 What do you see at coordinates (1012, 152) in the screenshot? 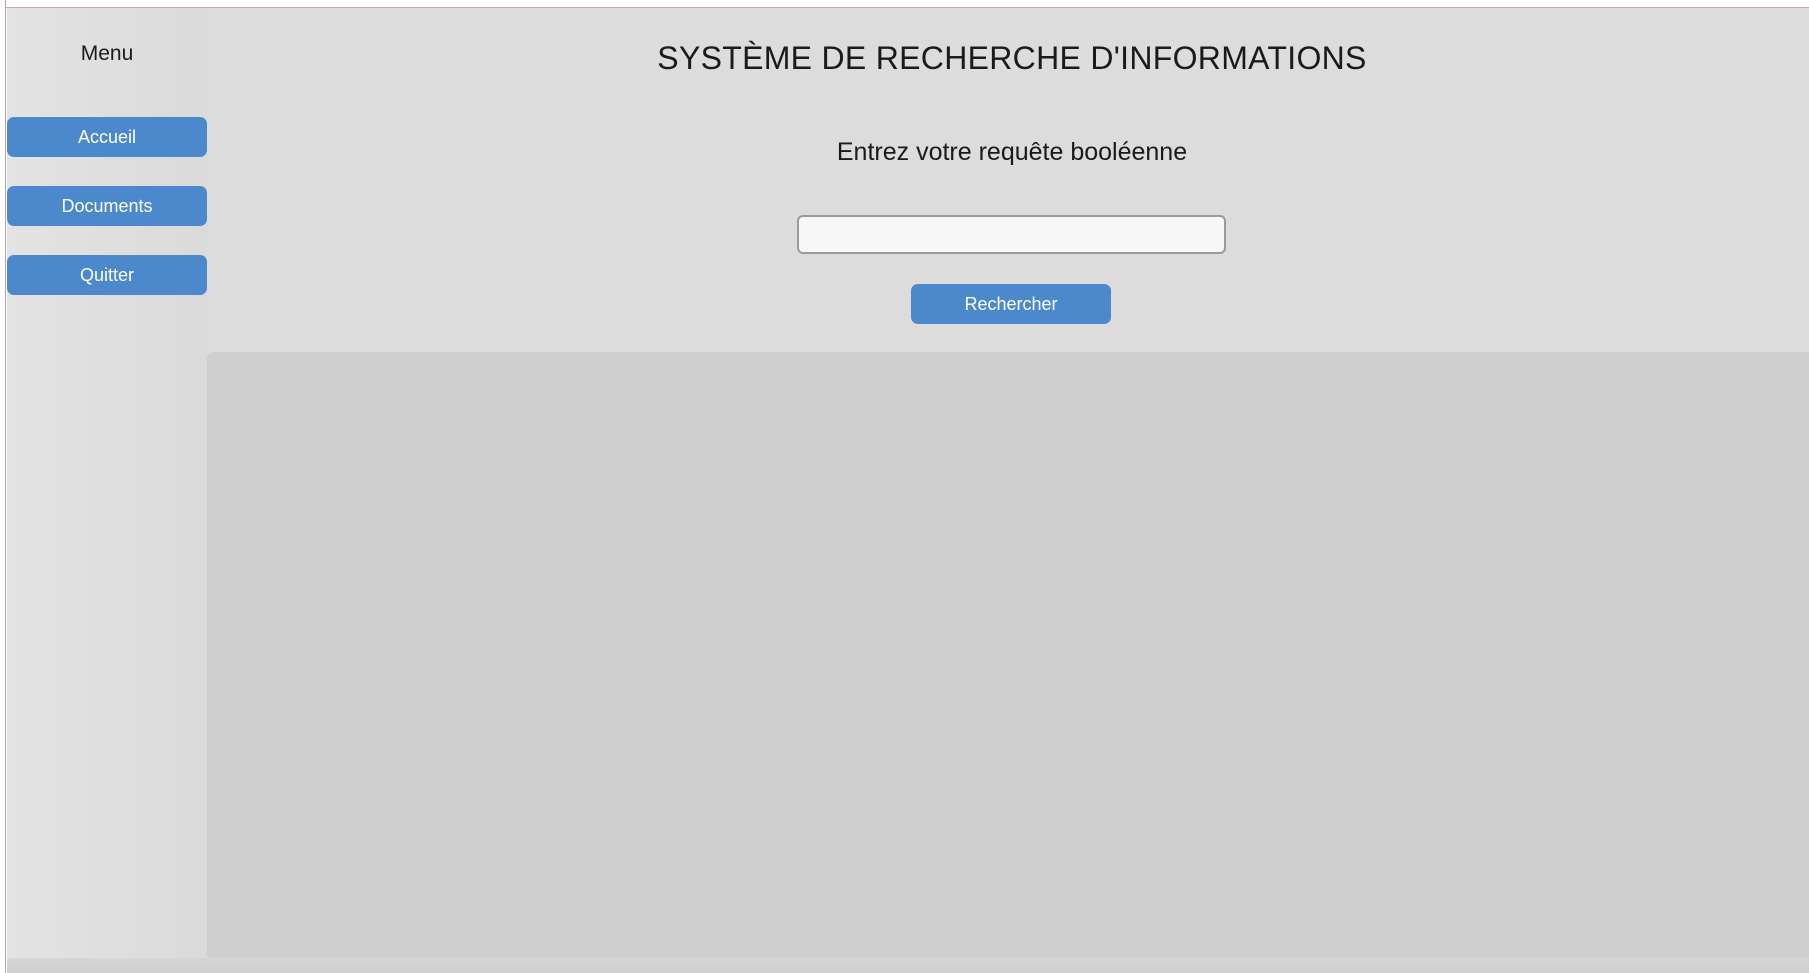
I see `query-label: Entrez votre requête booléenne` at bounding box center [1012, 152].